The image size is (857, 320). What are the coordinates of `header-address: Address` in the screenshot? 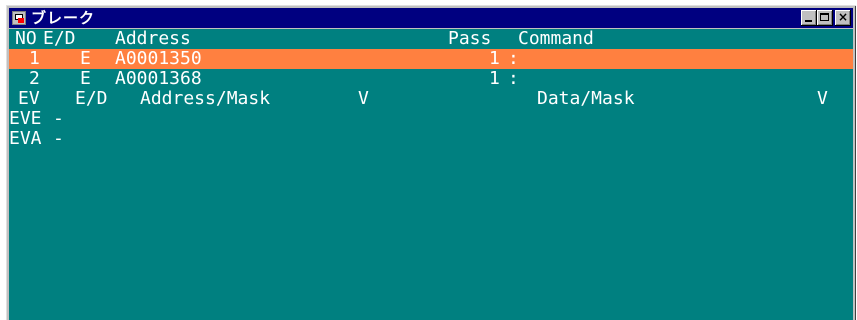 It's located at (153, 38).